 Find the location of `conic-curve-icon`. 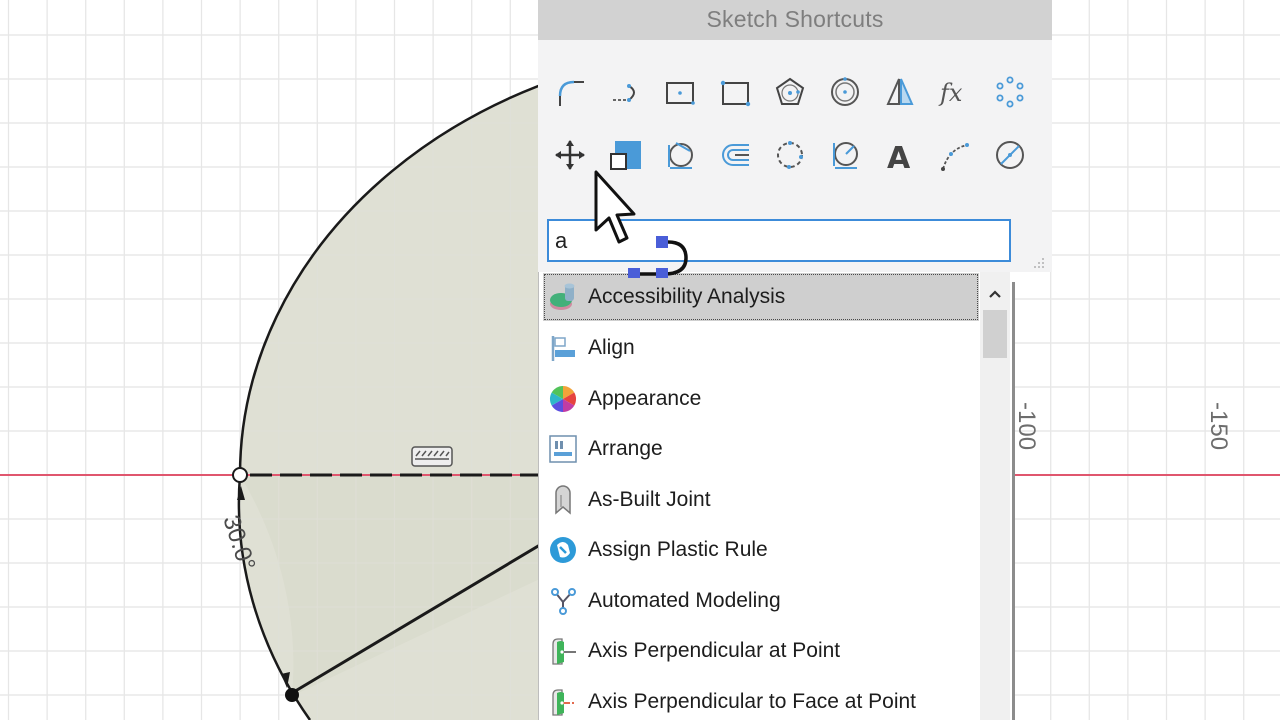

conic-curve-icon is located at coordinates (624, 93).